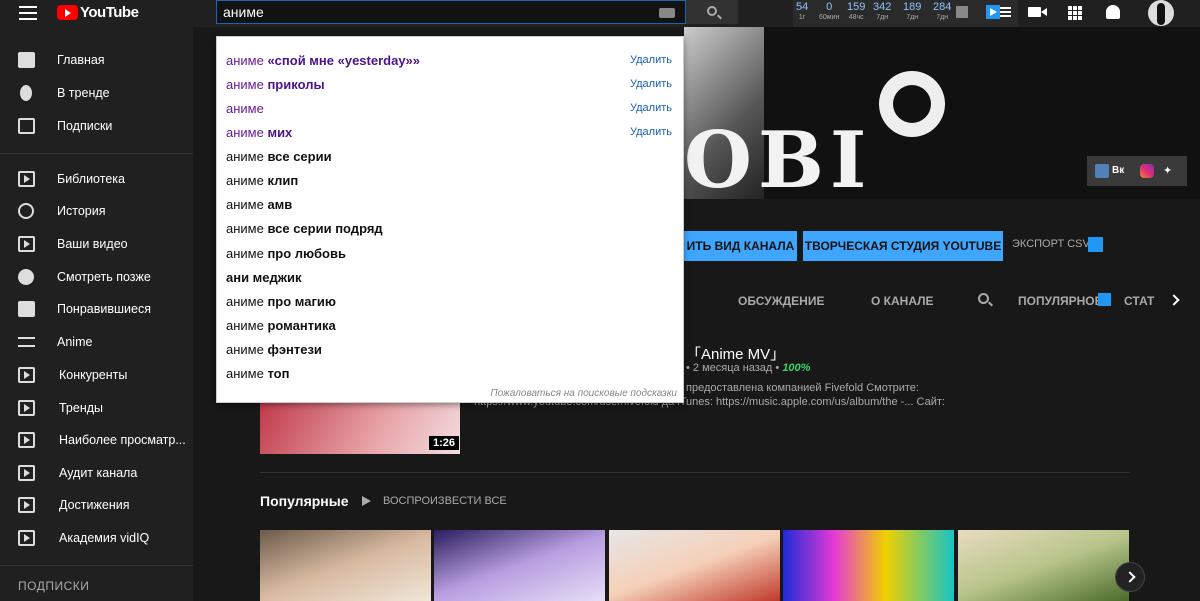 The height and width of the screenshot is (601, 1200). What do you see at coordinates (1051, 244) in the screenshot?
I see `export-csv-link: ЭКСПОРТ CSV` at bounding box center [1051, 244].